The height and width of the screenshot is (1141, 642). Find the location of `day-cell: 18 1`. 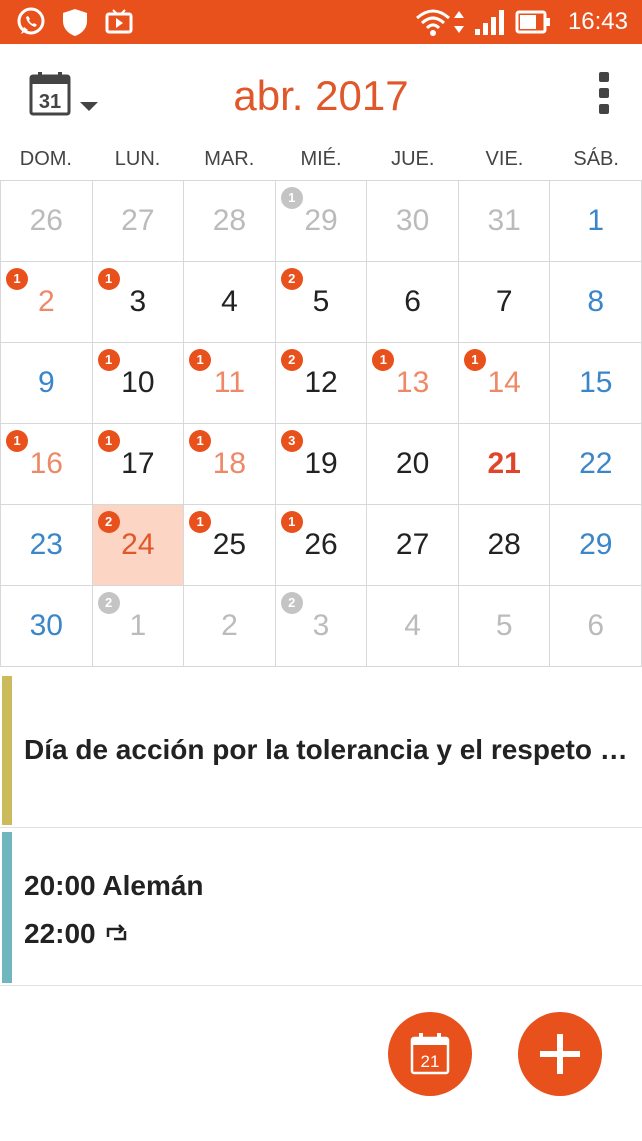

day-cell: 18 1 is located at coordinates (230, 464).